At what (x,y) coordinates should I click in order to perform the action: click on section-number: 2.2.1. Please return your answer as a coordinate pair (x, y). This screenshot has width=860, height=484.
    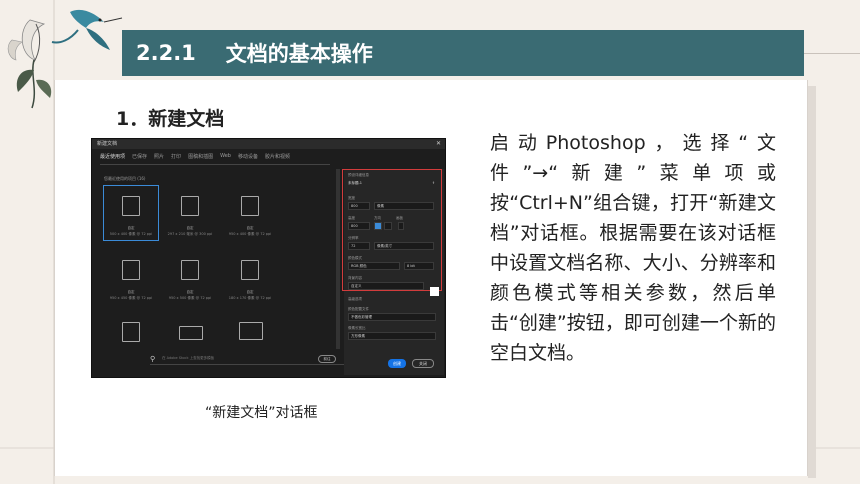
    Looking at the image, I should click on (166, 53).